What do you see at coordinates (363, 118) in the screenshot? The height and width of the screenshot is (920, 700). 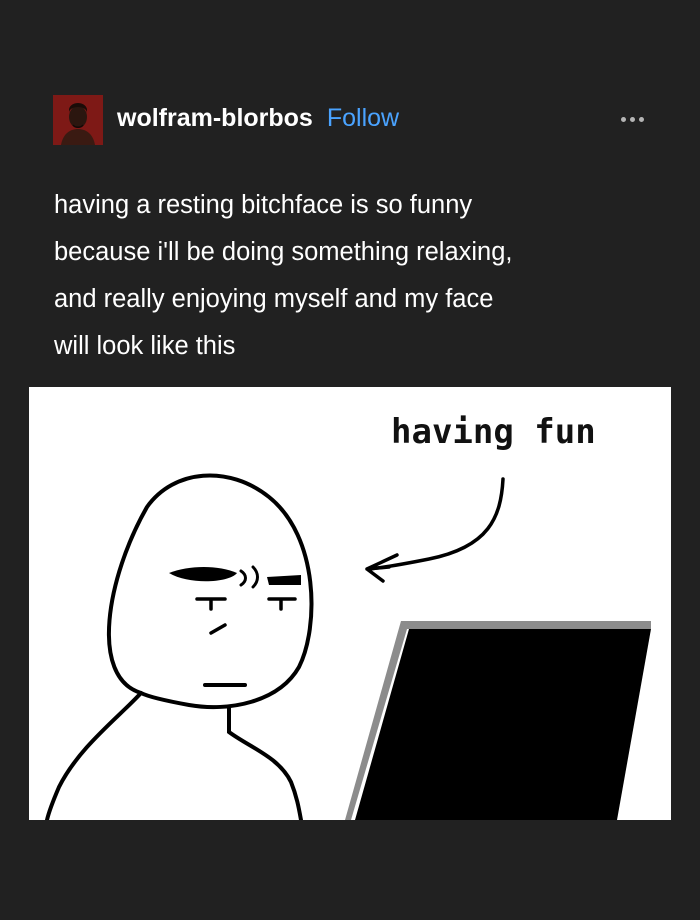 I see `follow-button: Follow` at bounding box center [363, 118].